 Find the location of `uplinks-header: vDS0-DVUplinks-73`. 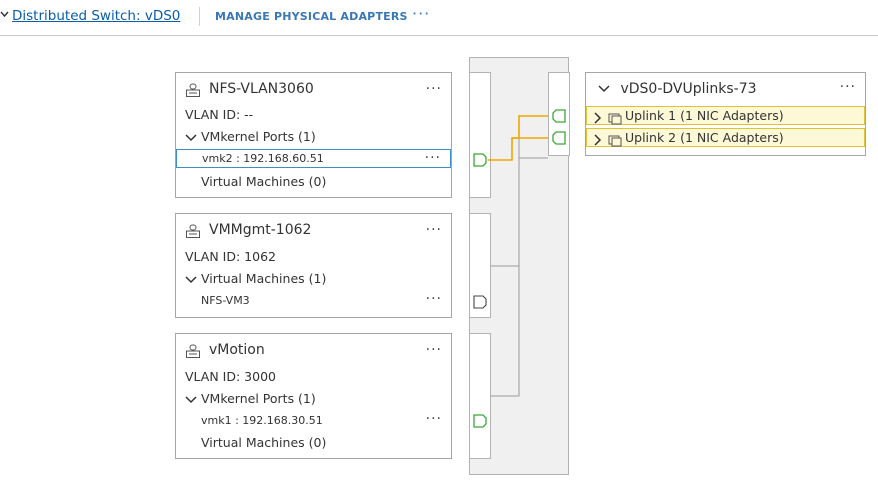

uplinks-header: vDS0-DVUplinks-73 is located at coordinates (677, 89).